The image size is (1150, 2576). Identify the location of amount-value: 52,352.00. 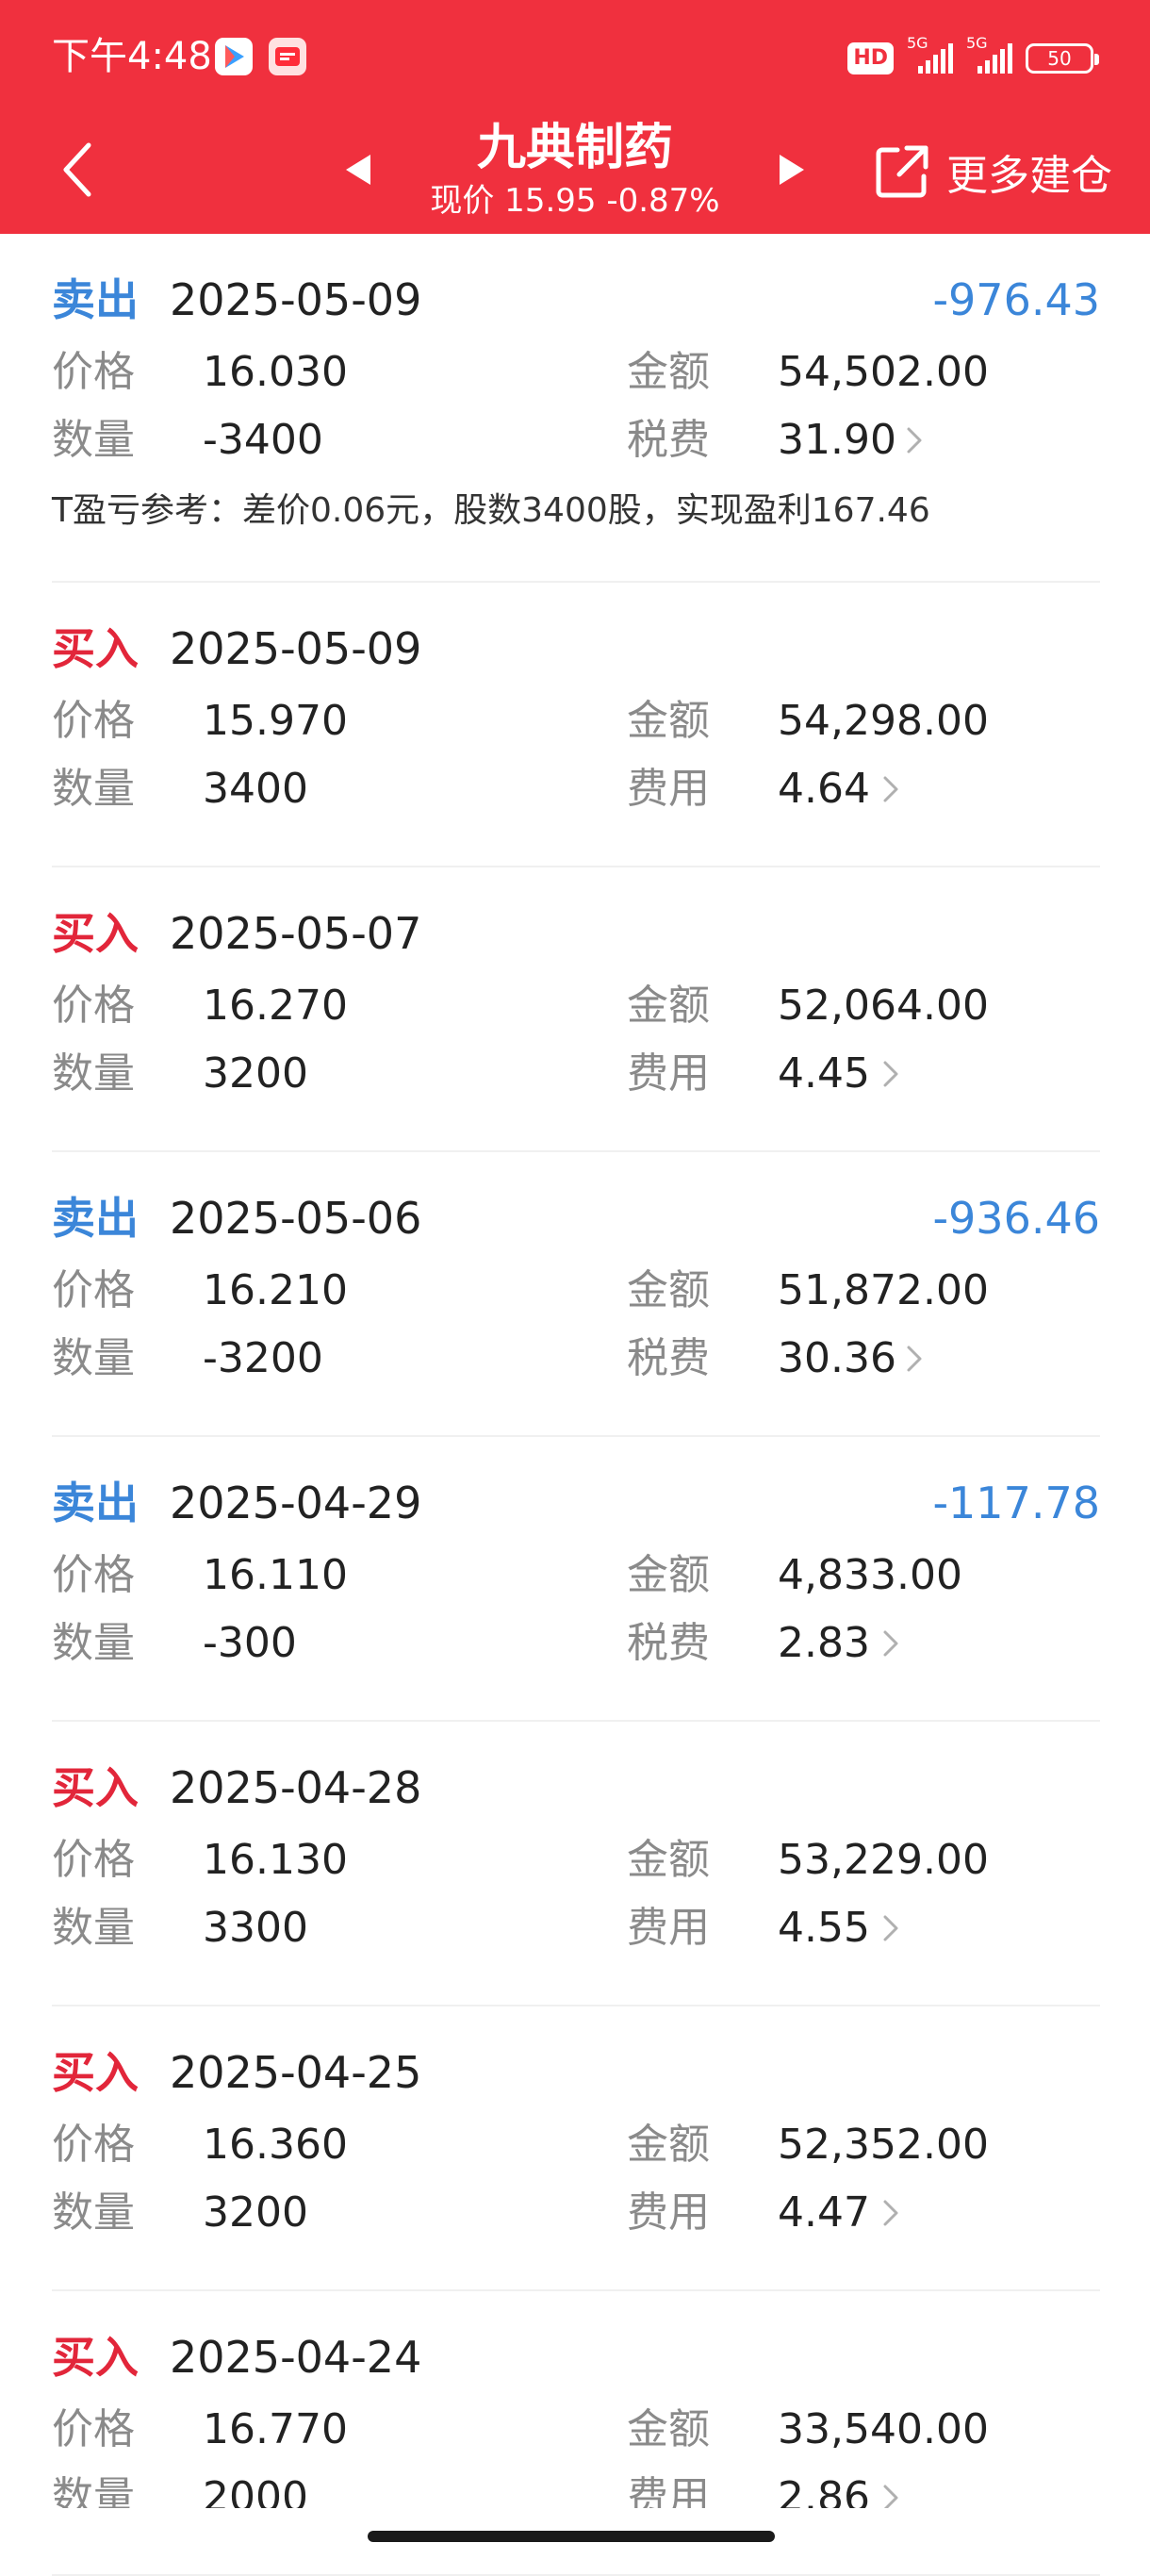
(884, 2145).